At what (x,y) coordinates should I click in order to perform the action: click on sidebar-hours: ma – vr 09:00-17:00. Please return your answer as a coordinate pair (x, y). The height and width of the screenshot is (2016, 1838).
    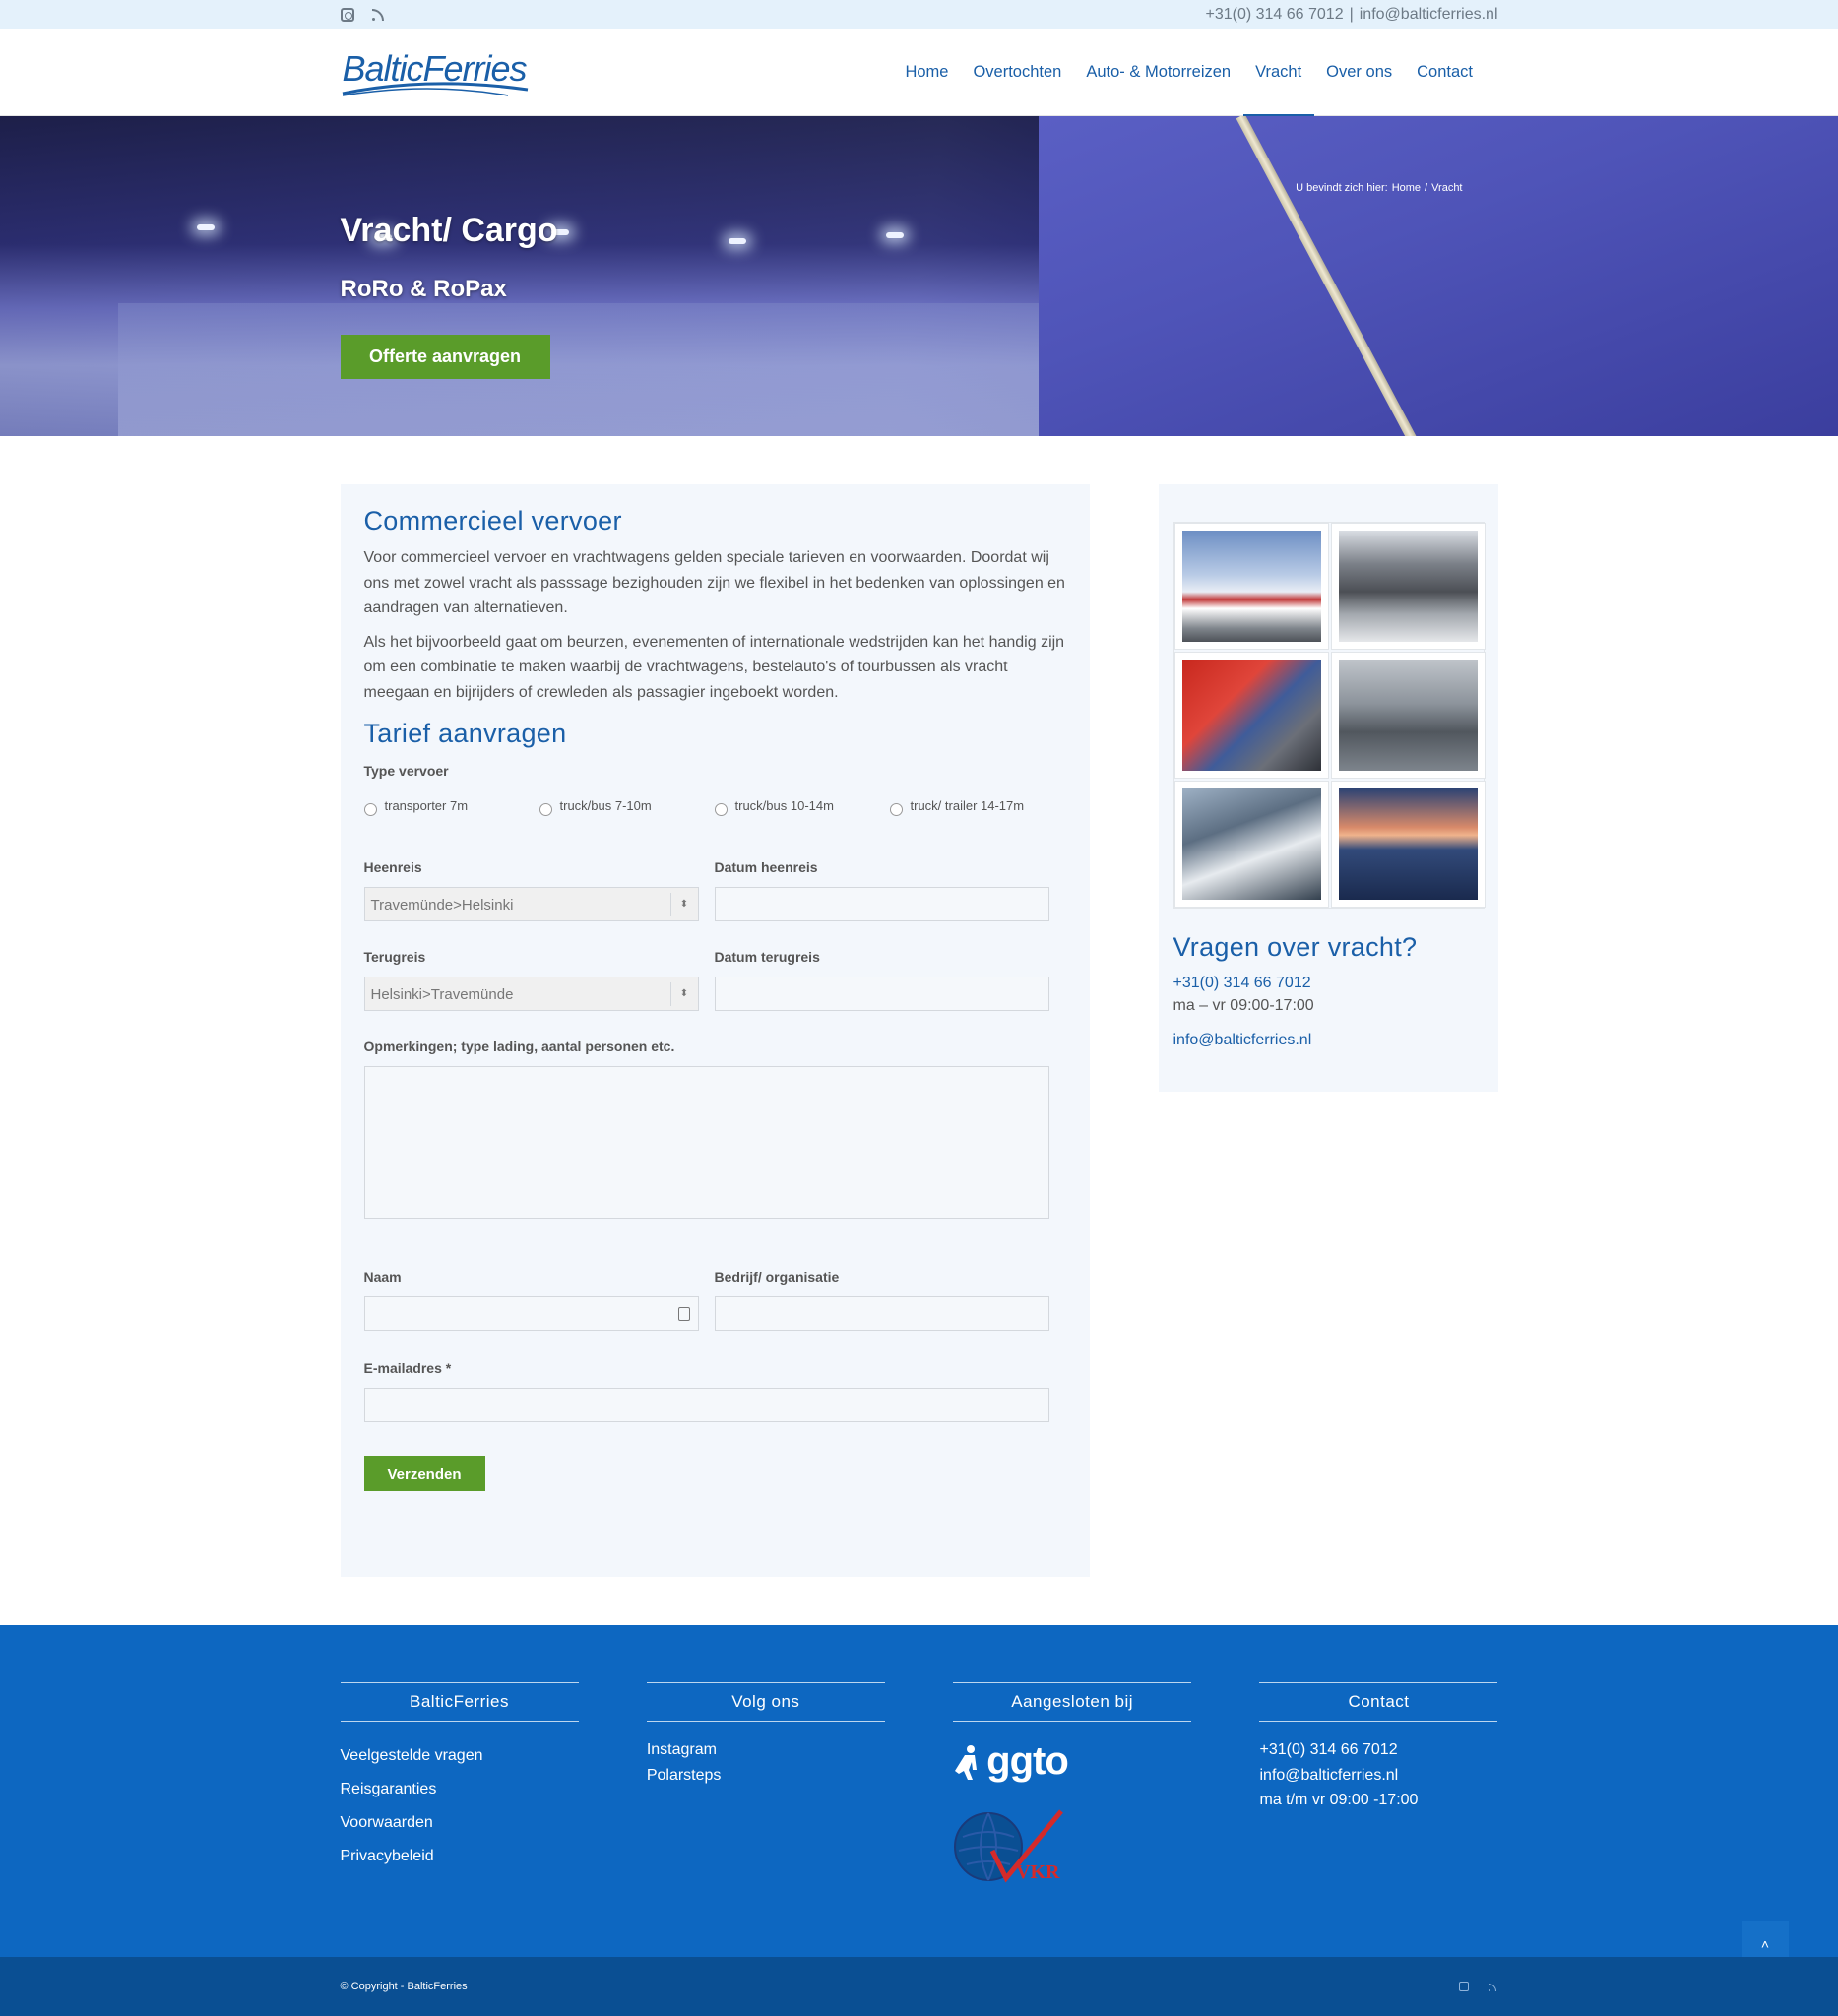
    Looking at the image, I should click on (1244, 1005).